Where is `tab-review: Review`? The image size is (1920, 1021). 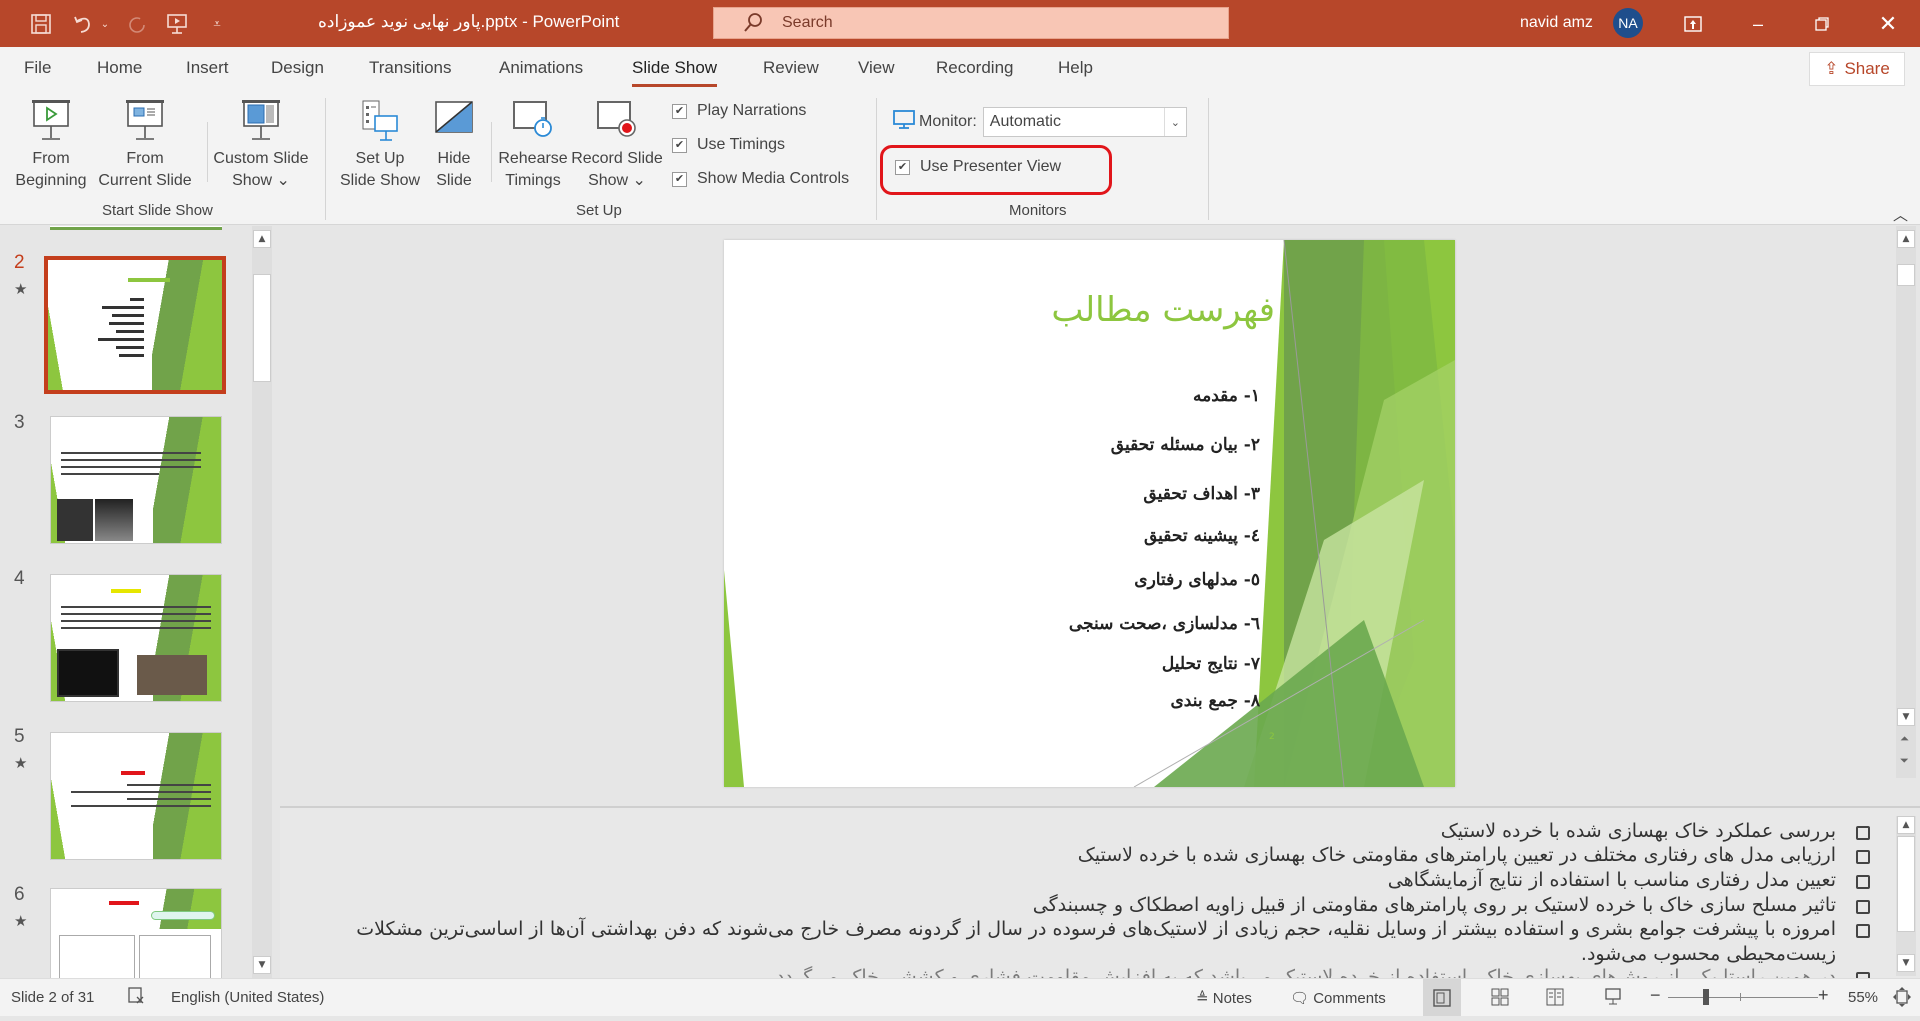 tab-review: Review is located at coordinates (791, 68).